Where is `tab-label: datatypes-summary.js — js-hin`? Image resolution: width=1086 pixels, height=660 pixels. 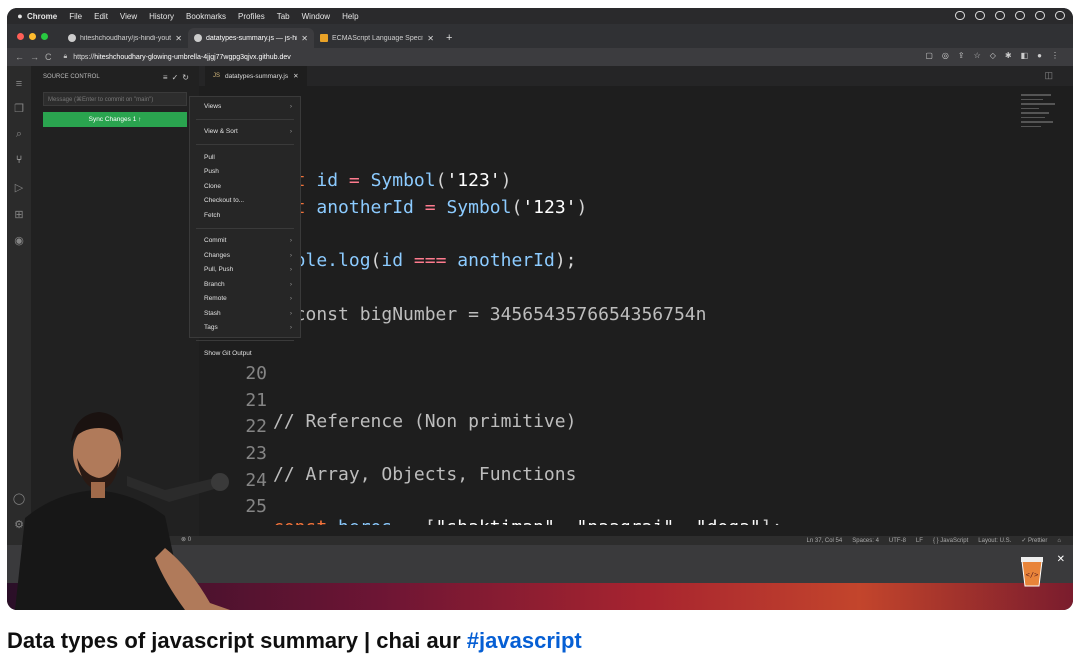 tab-label: datatypes-summary.js — js-hin is located at coordinates (252, 38).